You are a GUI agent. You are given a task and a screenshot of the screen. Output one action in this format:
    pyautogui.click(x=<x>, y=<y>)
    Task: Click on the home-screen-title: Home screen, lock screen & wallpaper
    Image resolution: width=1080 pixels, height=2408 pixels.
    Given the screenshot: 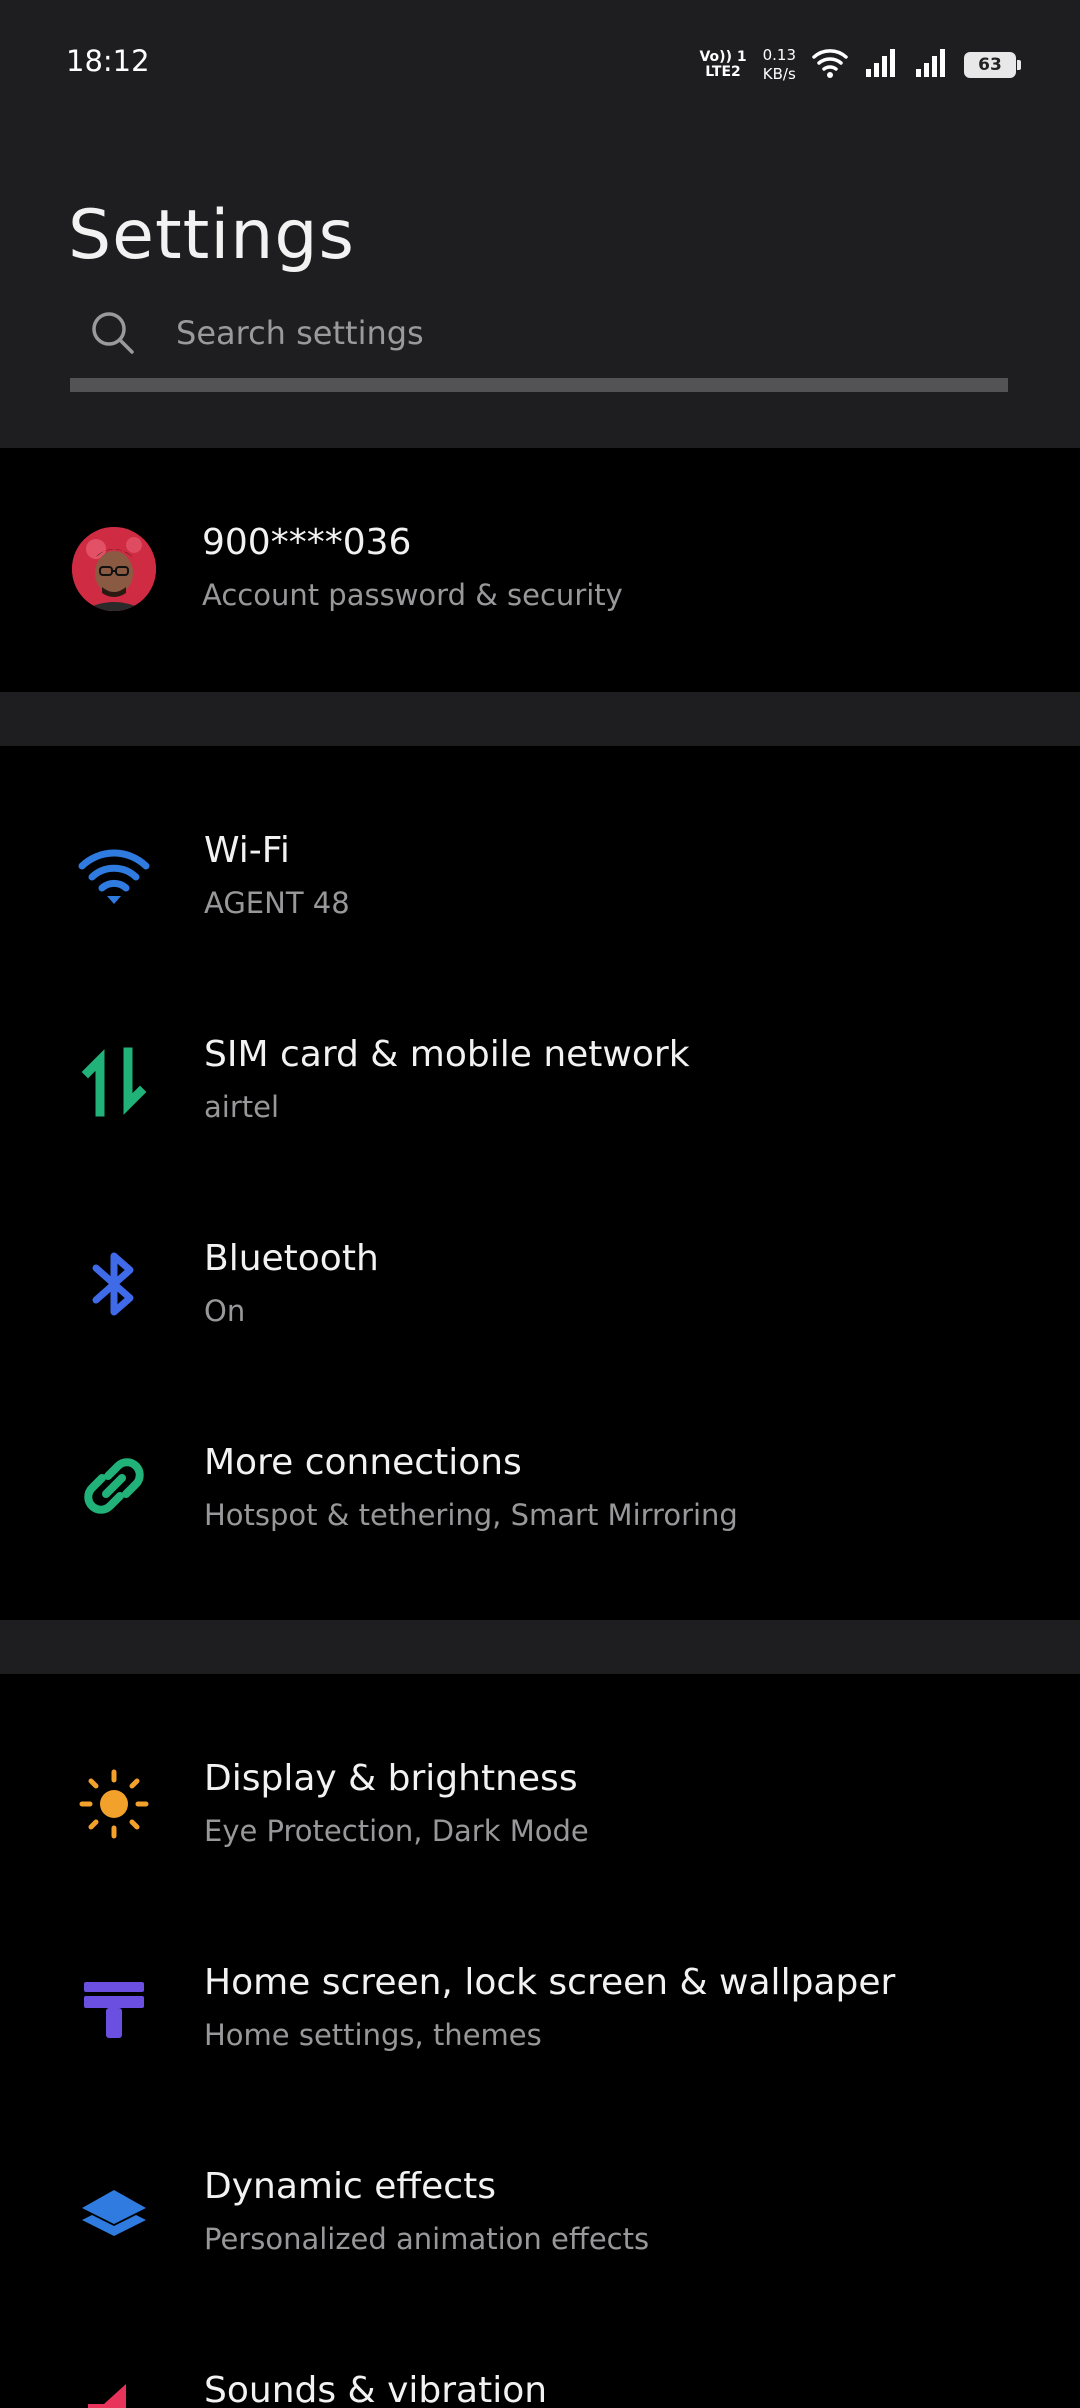 What is the action you would take?
    pyautogui.click(x=550, y=1982)
    